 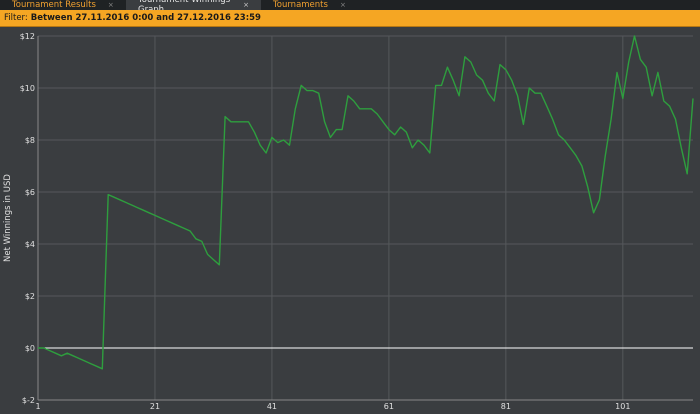 What do you see at coordinates (506, 406) in the screenshot?
I see `x-tick-label: 81` at bounding box center [506, 406].